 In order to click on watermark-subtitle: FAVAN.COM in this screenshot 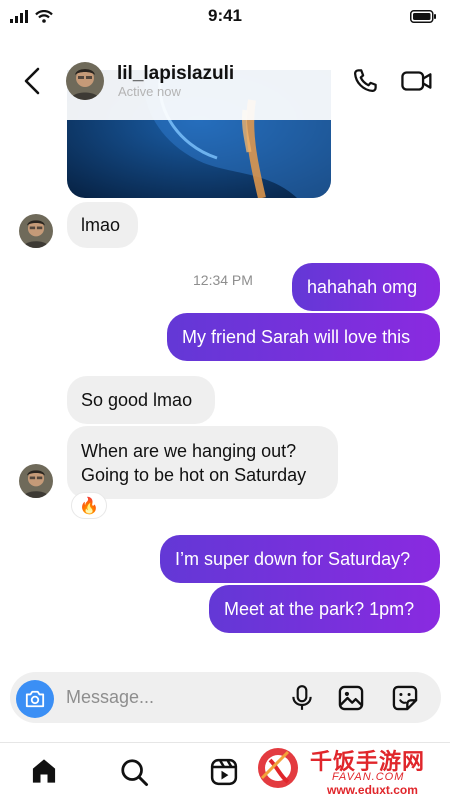, I will do `click(368, 777)`.